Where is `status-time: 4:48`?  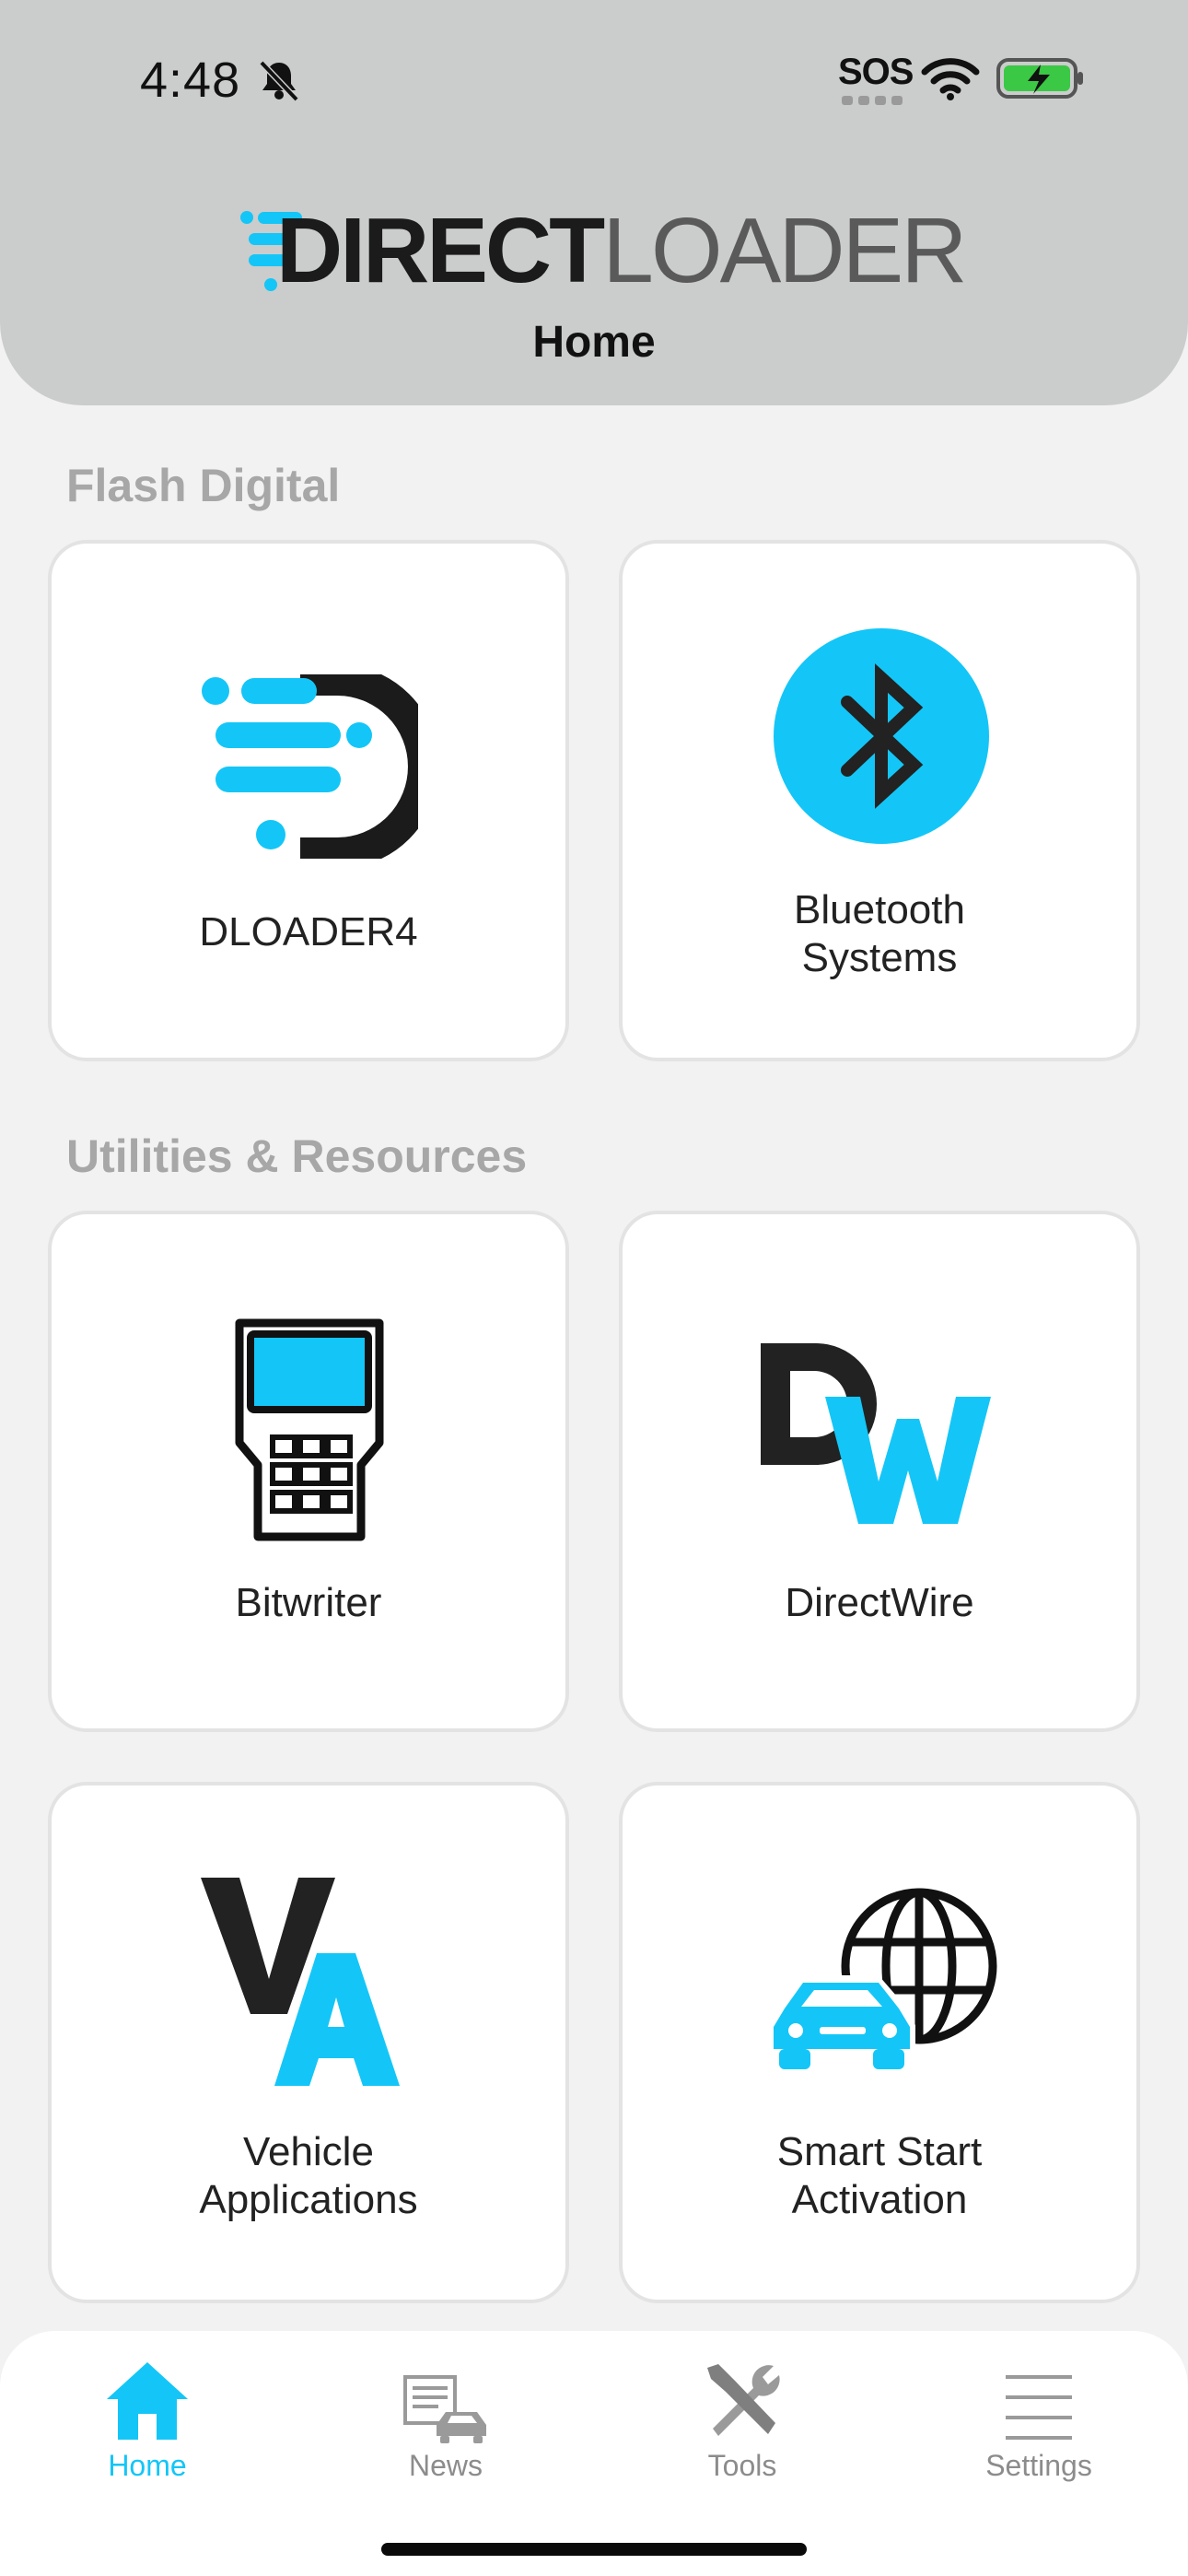
status-time: 4:48 is located at coordinates (190, 80).